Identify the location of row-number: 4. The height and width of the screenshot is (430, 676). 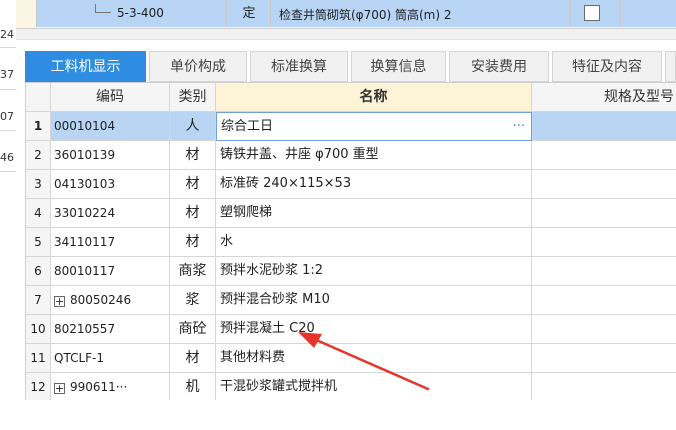
(38, 213).